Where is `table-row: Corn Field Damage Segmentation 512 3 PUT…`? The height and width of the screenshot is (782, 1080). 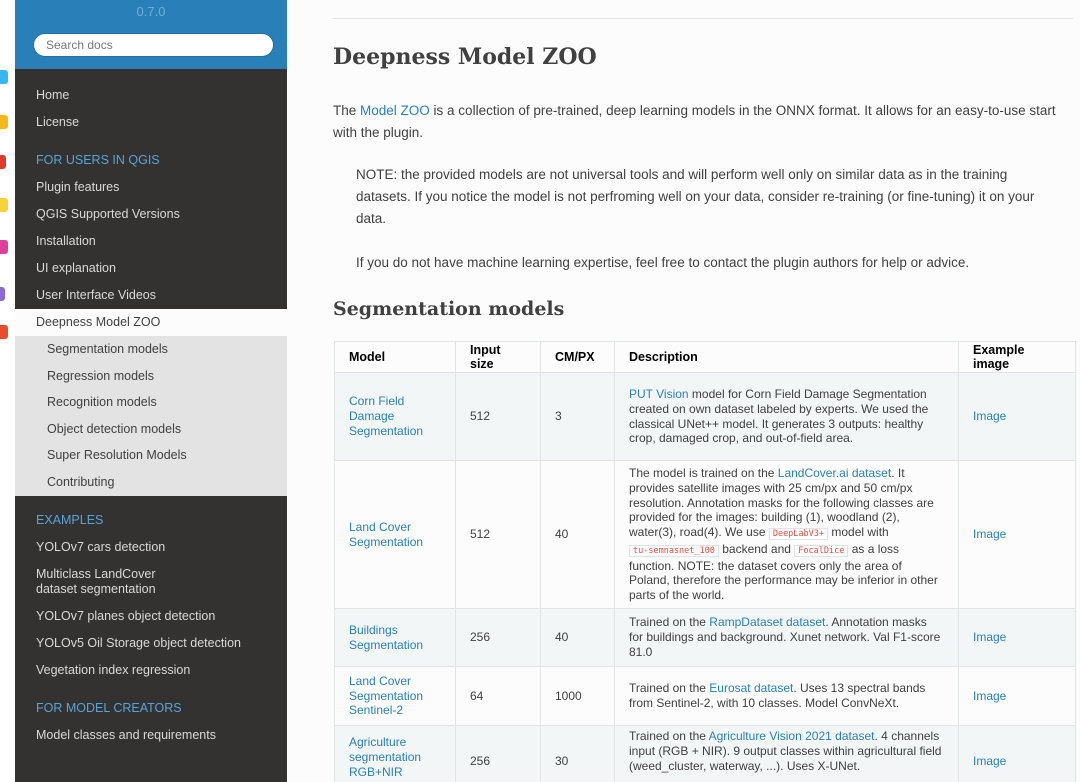
table-row: Corn Field Damage Segmentation 512 3 PUT… is located at coordinates (705, 416).